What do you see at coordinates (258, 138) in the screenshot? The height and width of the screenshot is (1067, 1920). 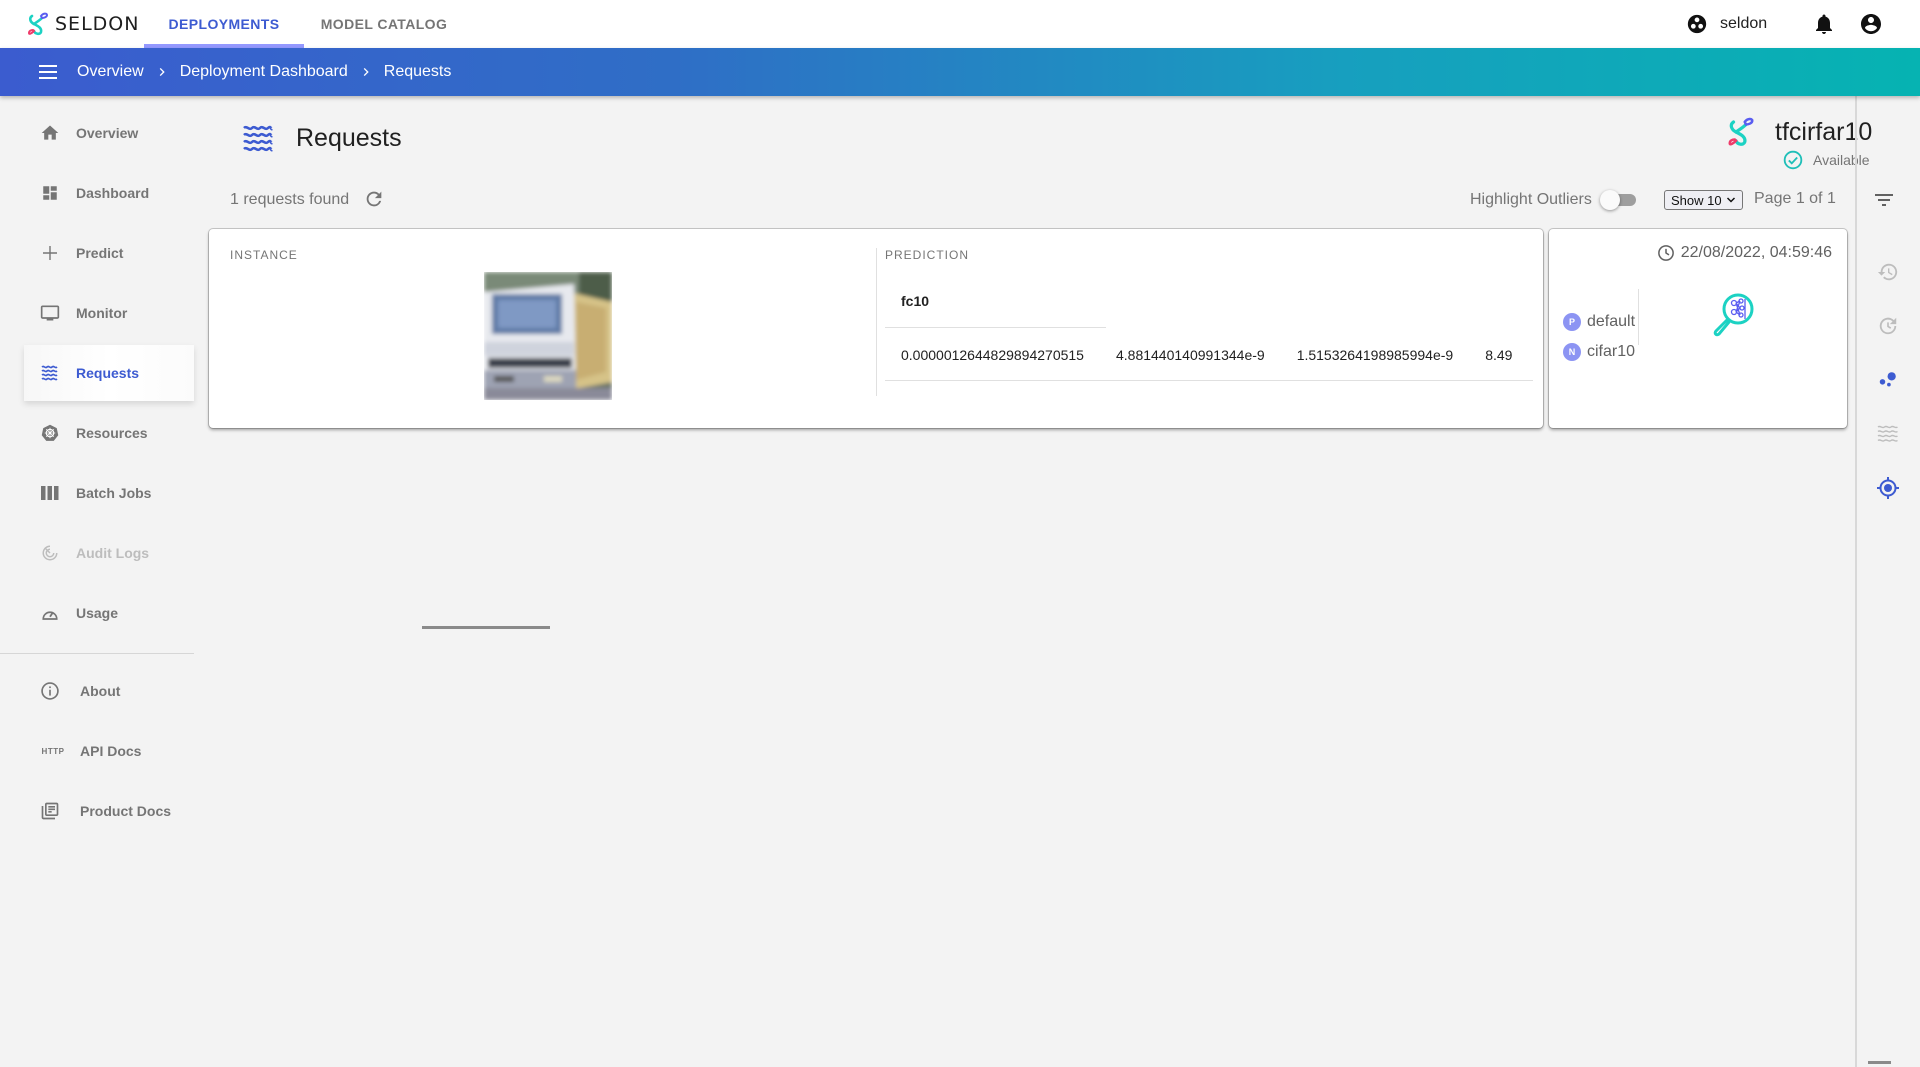 I see `requests-page-icon` at bounding box center [258, 138].